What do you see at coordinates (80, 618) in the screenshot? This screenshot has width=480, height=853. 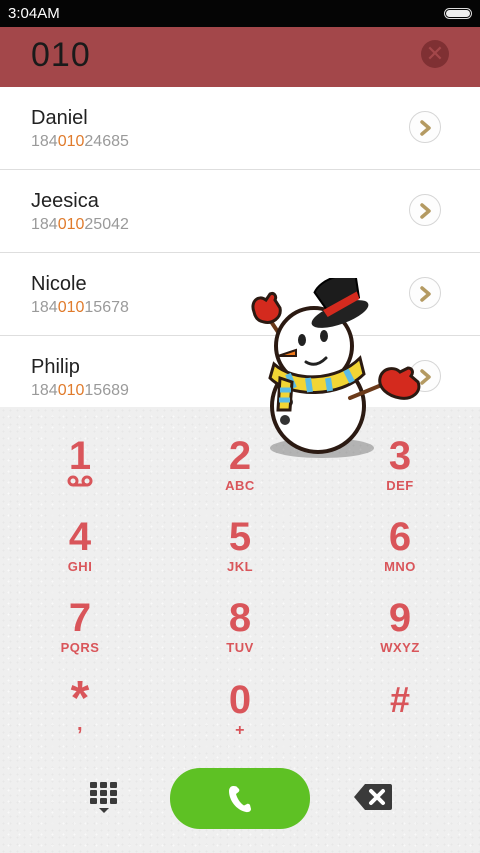 I see `key-digit: 7` at bounding box center [80, 618].